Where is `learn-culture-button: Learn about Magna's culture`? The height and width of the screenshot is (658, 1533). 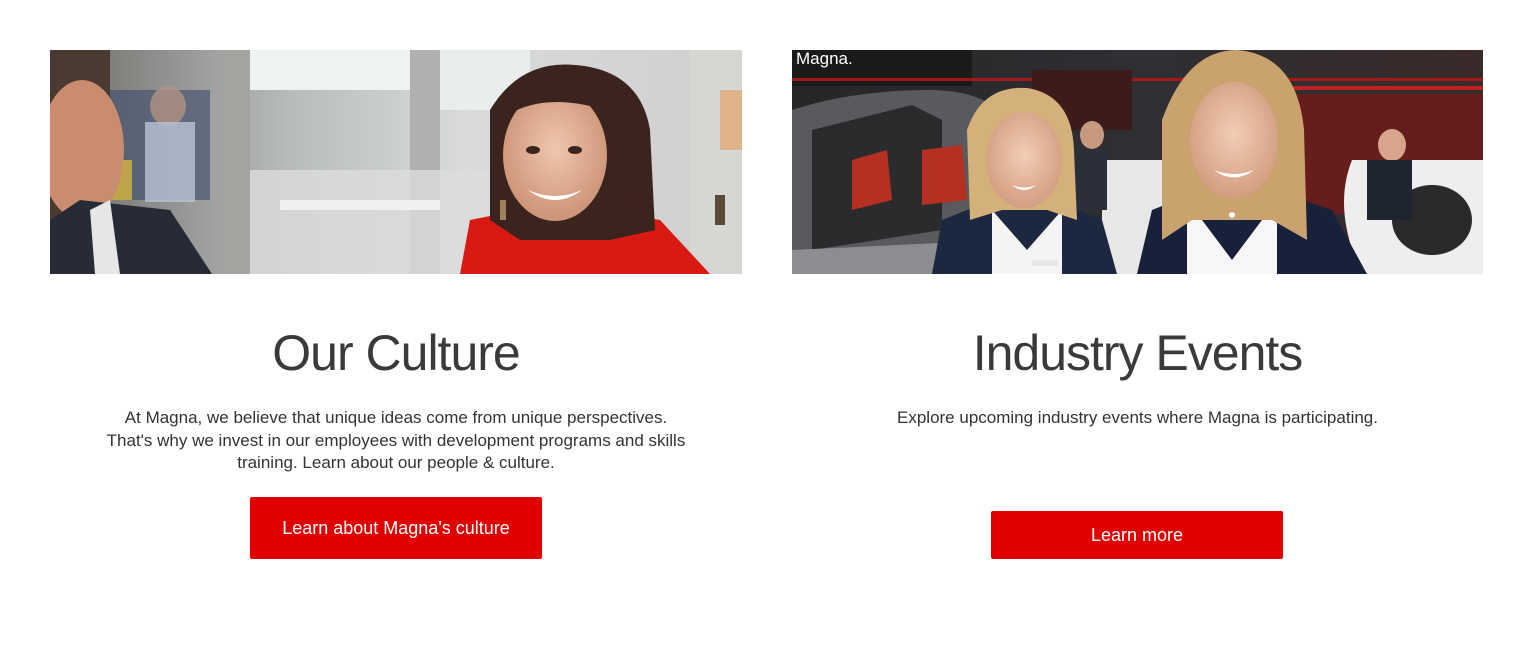 learn-culture-button: Learn about Magna's culture is located at coordinates (396, 528).